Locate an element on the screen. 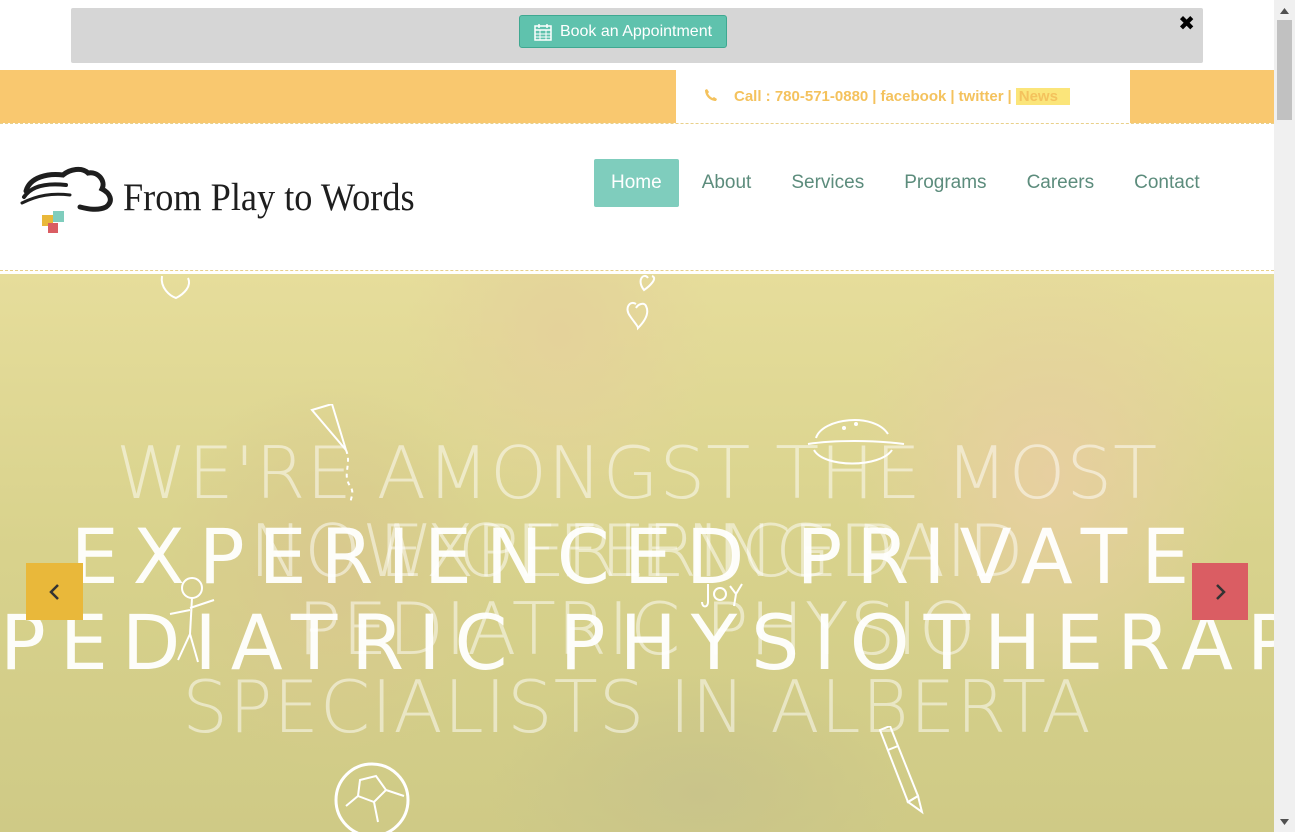 This screenshot has height=832, width=1295. ball-doodle is located at coordinates (372, 797).